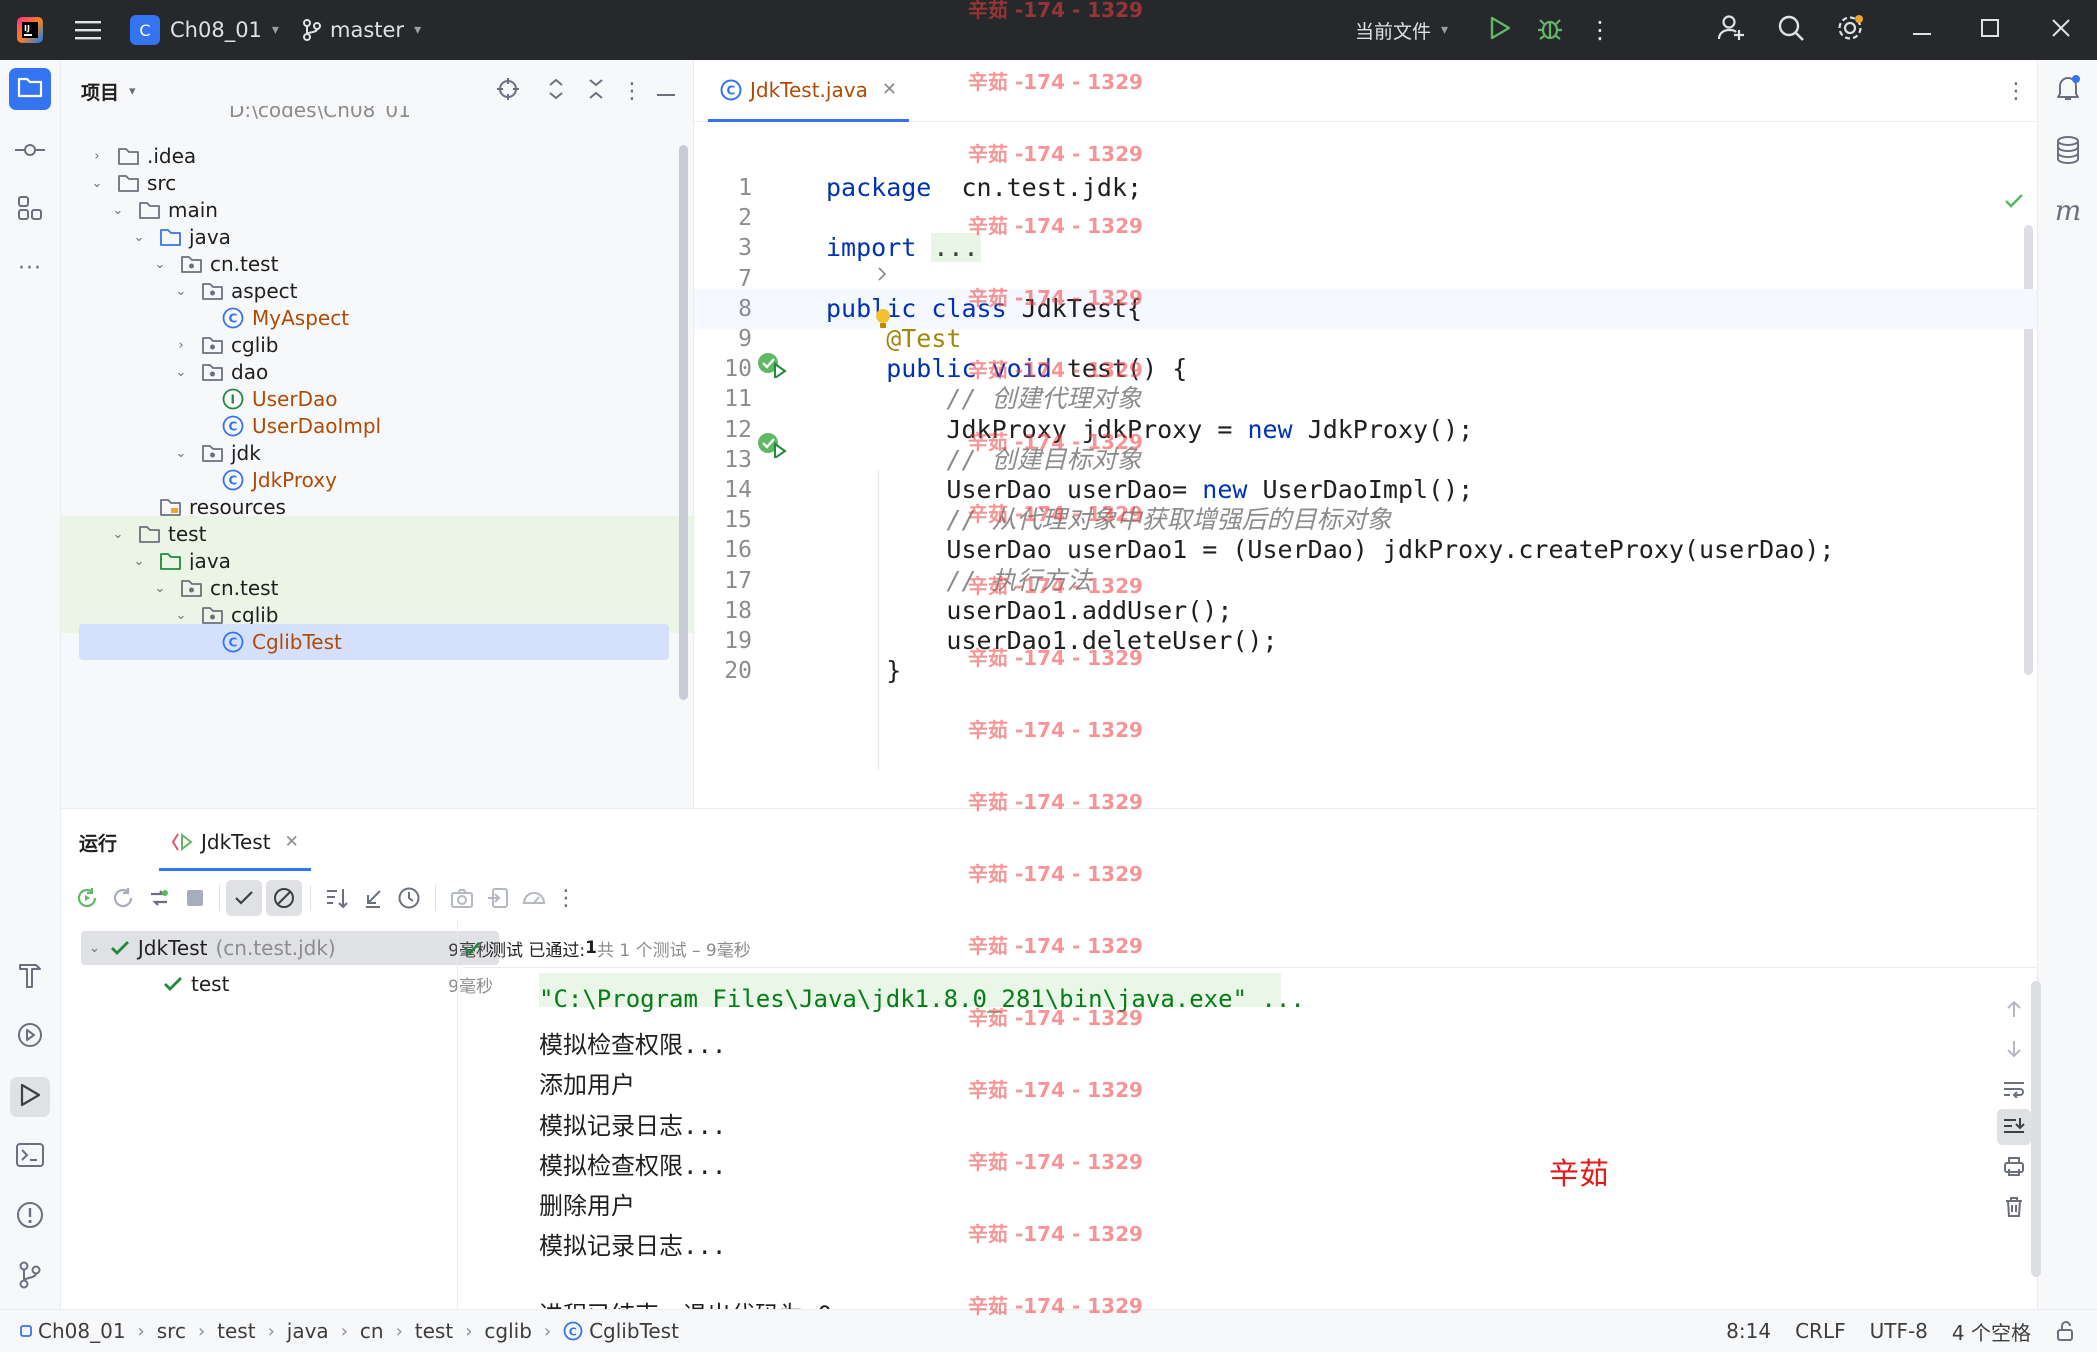 This screenshot has height=1352, width=2097. Describe the element at coordinates (216, 30) in the screenshot. I see `project-name: Ch08_01` at that location.